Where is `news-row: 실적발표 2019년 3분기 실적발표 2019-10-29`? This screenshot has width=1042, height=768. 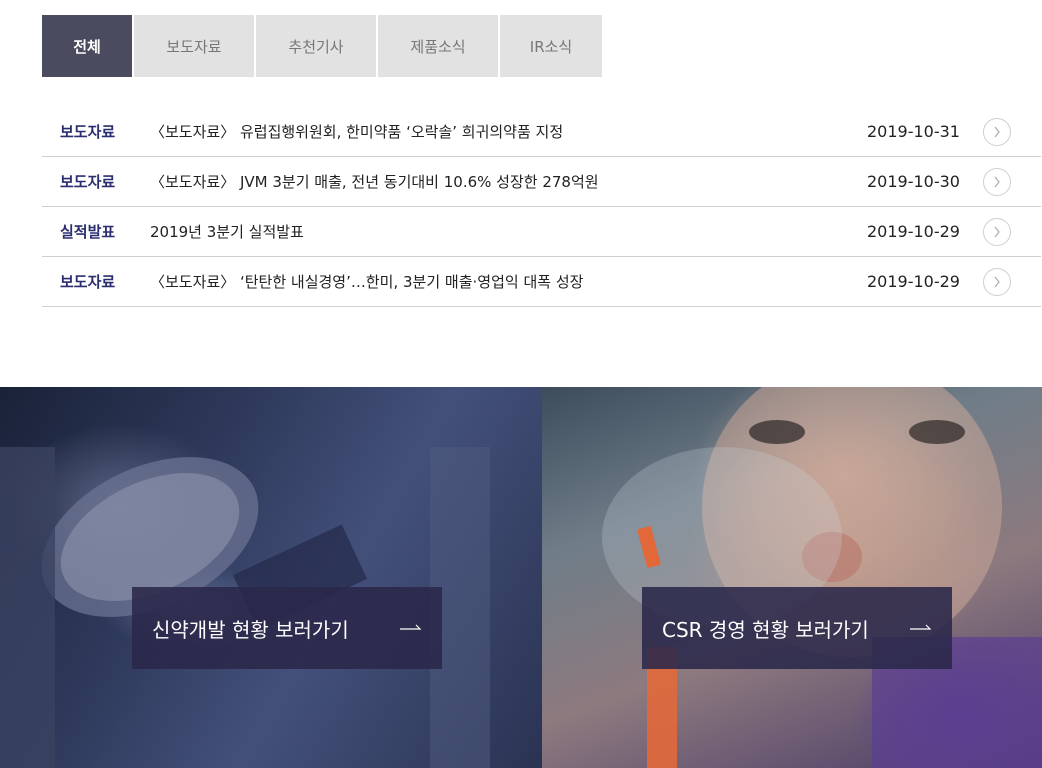 news-row: 실적발표 2019년 3분기 실적발표 2019-10-29 is located at coordinates (541, 232).